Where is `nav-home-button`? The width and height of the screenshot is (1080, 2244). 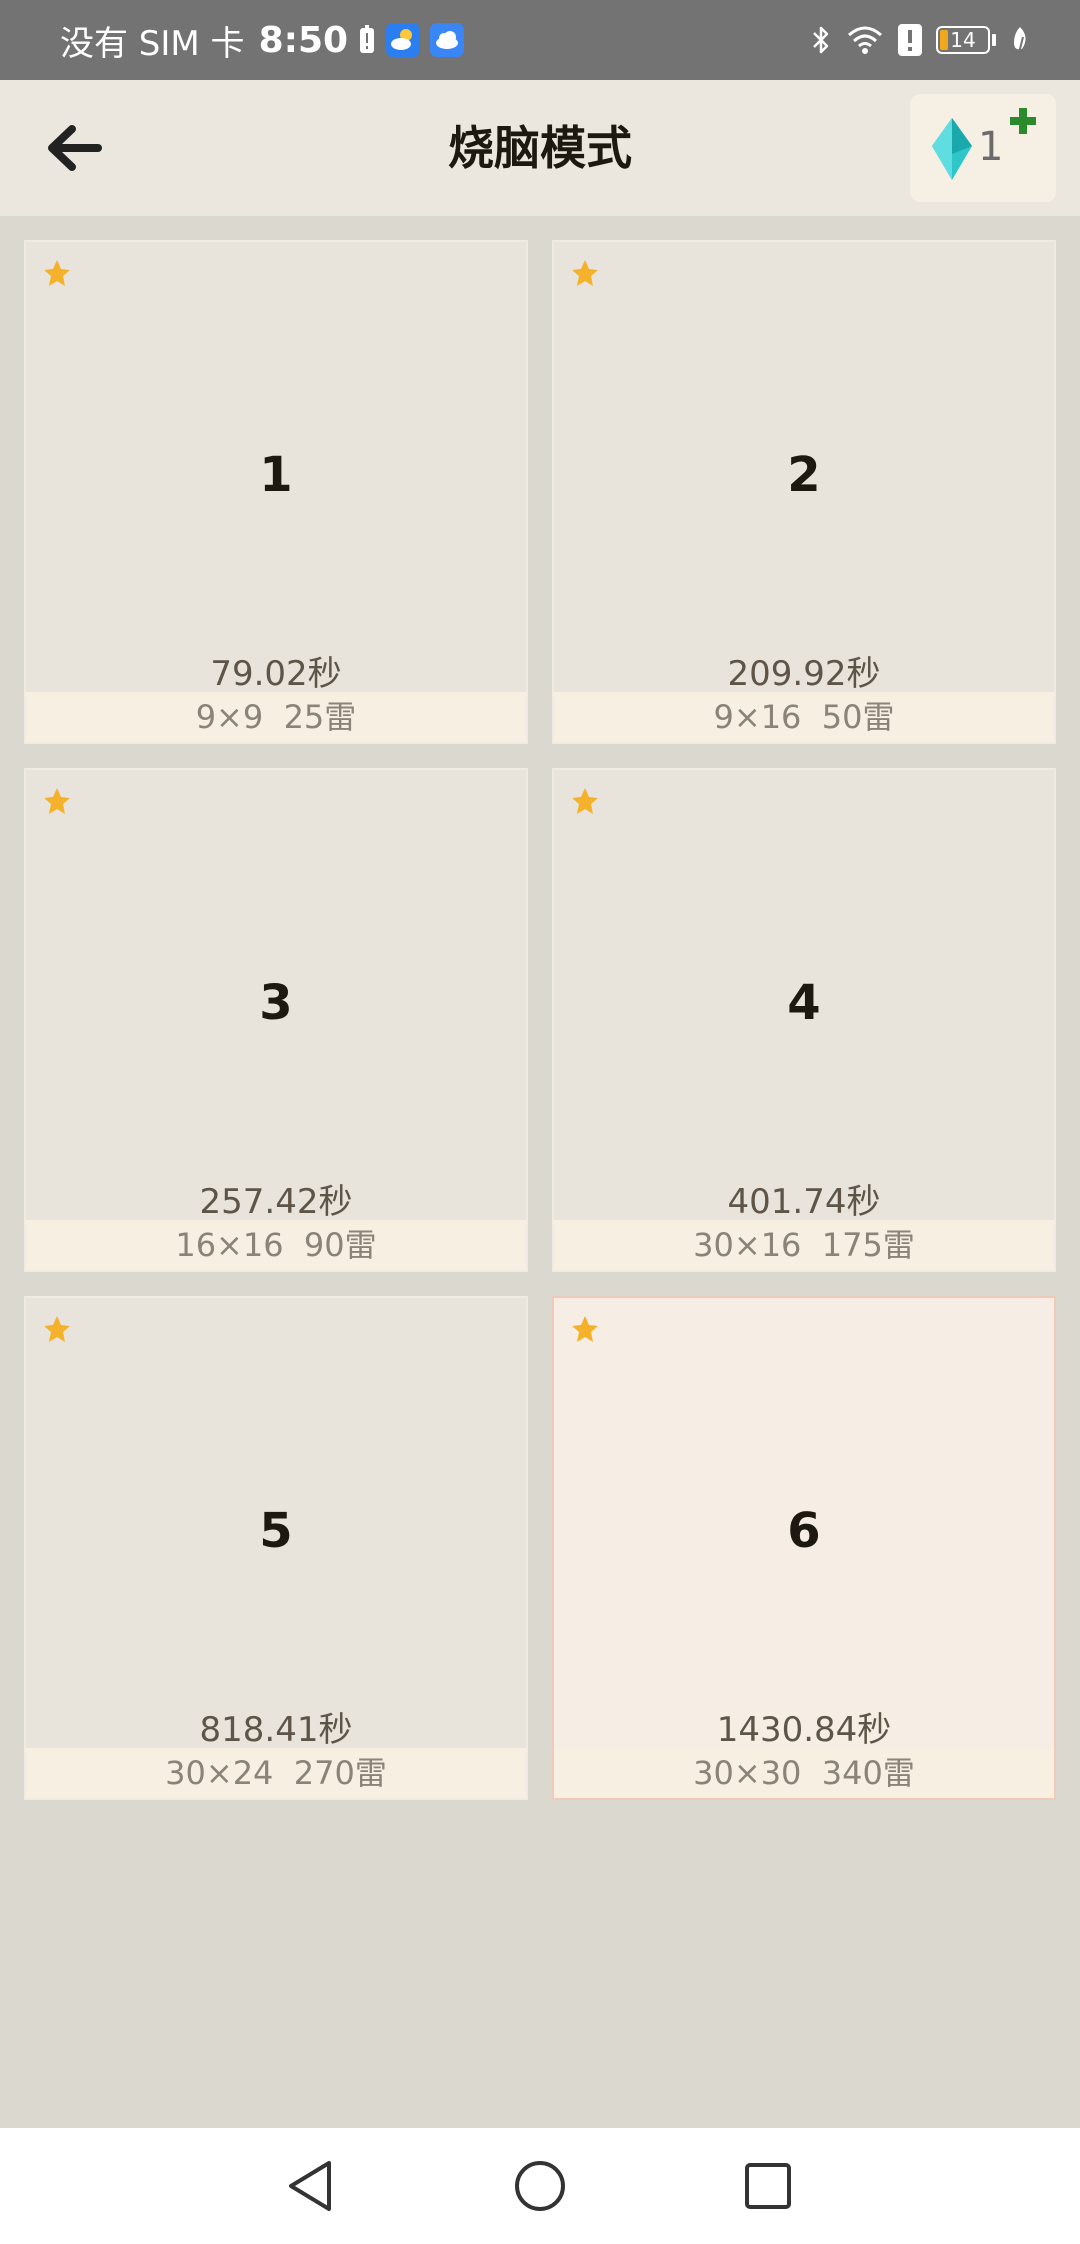 nav-home-button is located at coordinates (540, 2186).